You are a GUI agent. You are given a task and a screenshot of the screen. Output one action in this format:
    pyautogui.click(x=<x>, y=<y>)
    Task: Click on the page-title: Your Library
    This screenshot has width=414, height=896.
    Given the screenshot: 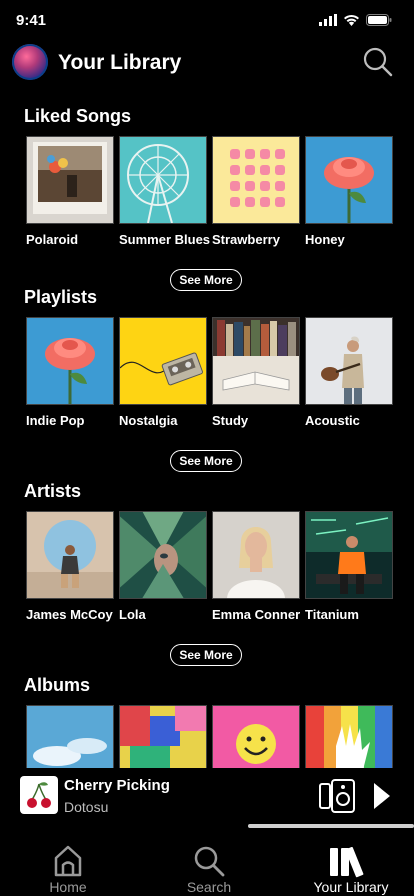 What is the action you would take?
    pyautogui.click(x=120, y=62)
    